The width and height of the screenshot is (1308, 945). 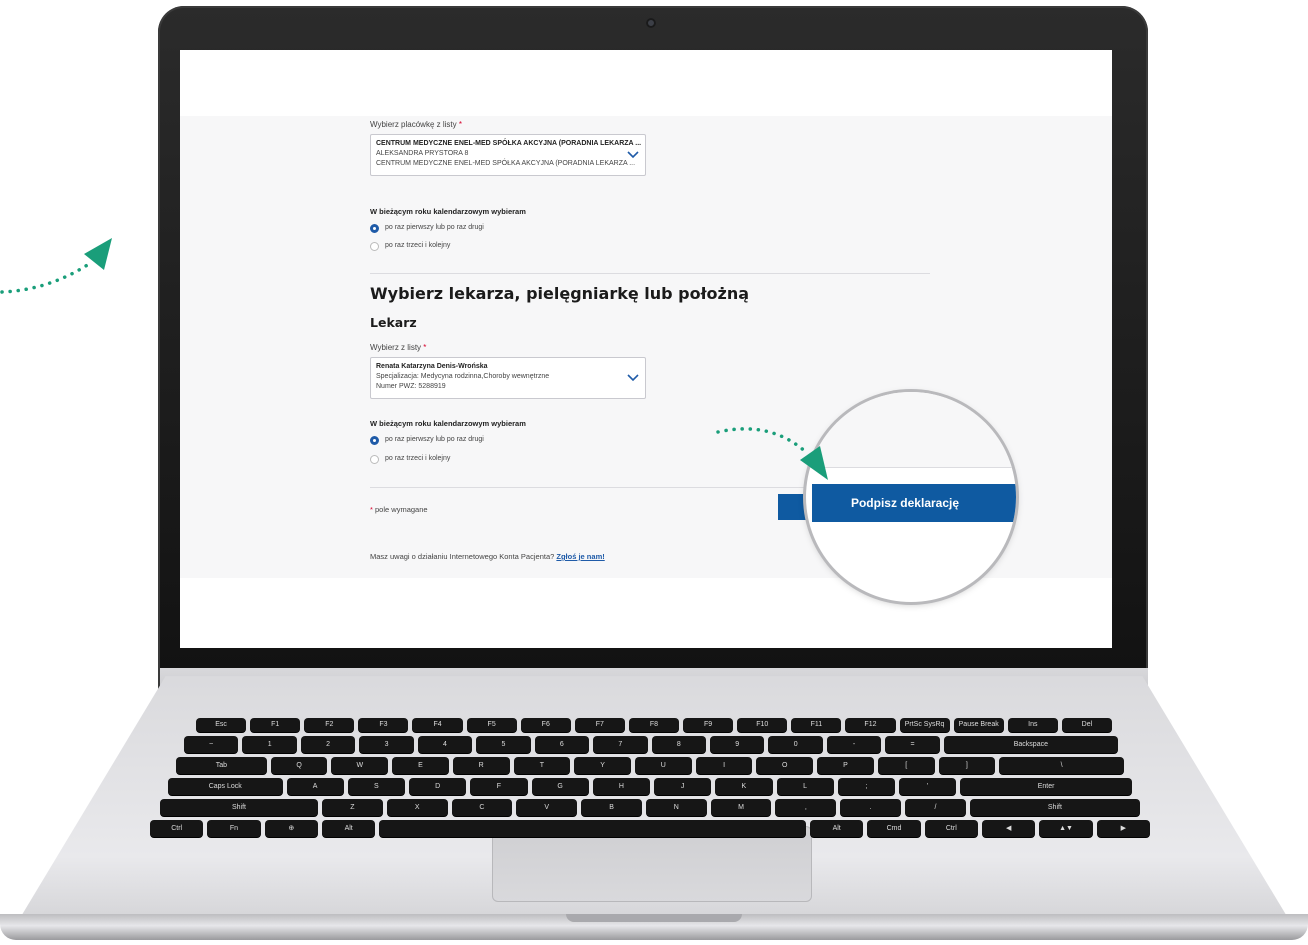 What do you see at coordinates (374, 246) in the screenshot?
I see `radio-group1-option2` at bounding box center [374, 246].